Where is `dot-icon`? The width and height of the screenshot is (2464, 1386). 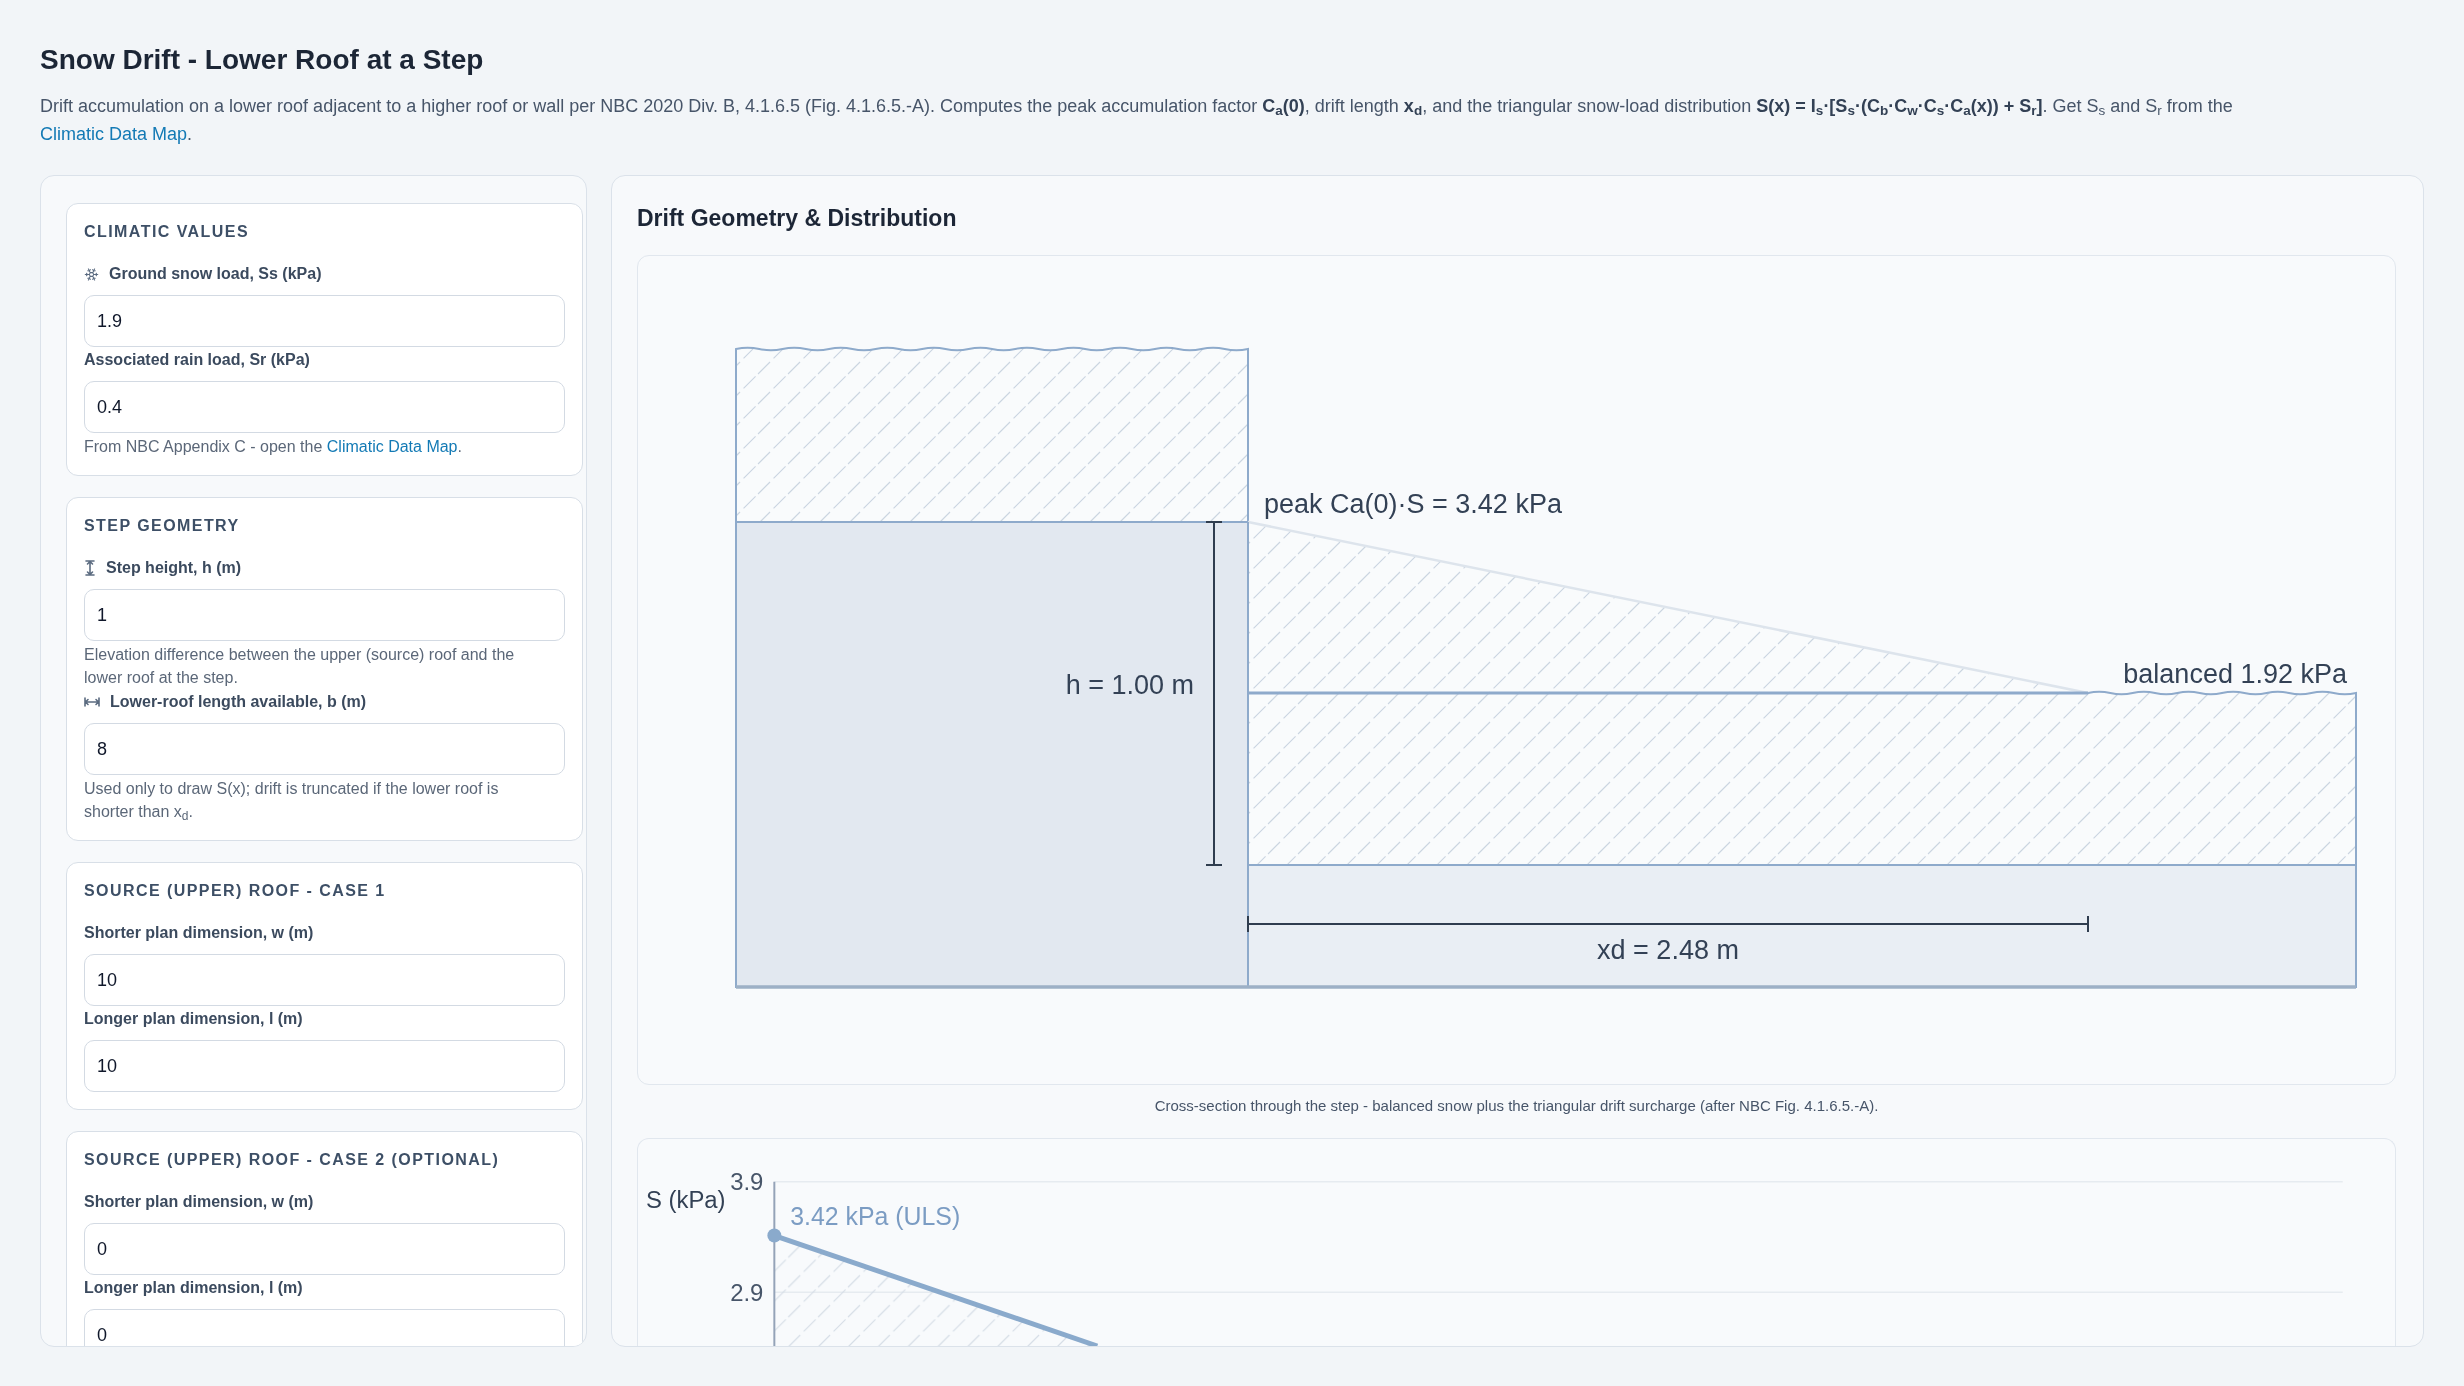
dot-icon is located at coordinates (774, 1235).